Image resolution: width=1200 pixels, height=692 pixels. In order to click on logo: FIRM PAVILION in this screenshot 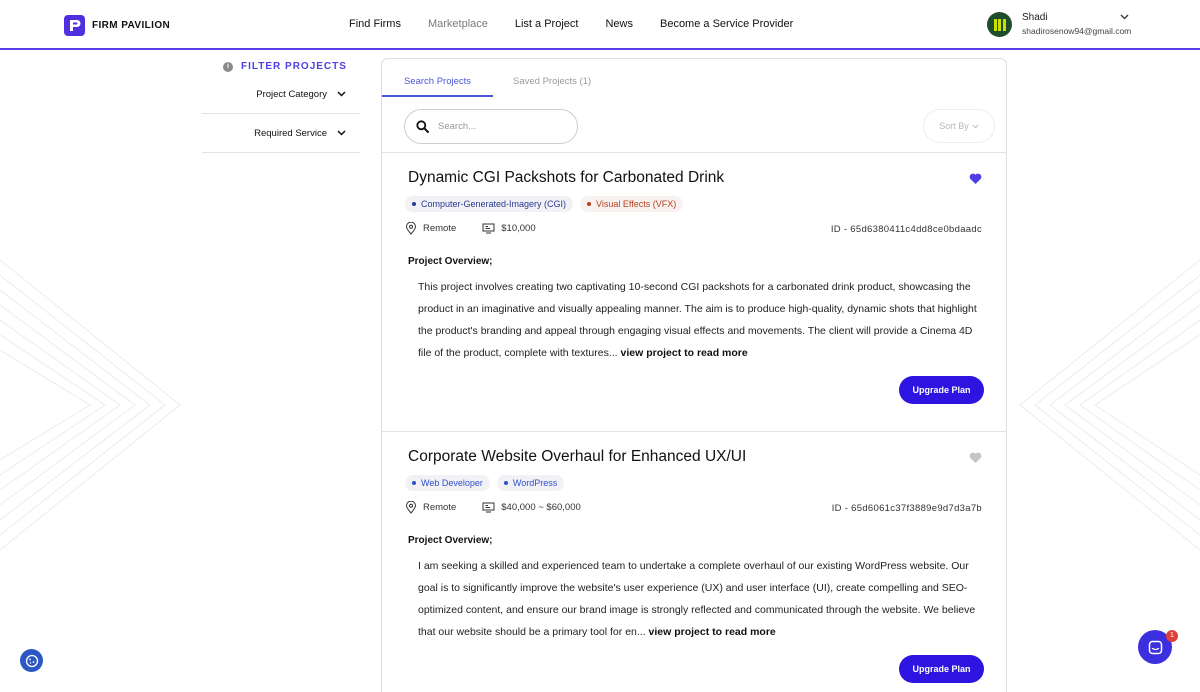, I will do `click(117, 25)`.